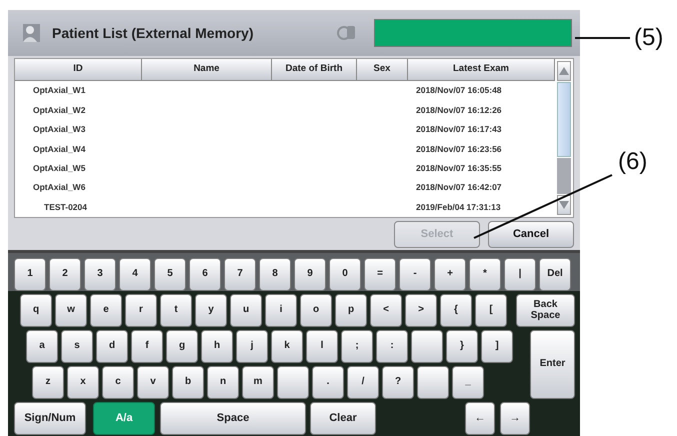 Image resolution: width=677 pixels, height=436 pixels. I want to click on table-cell: 2018/Nov/07 16:05:48, so click(459, 91).